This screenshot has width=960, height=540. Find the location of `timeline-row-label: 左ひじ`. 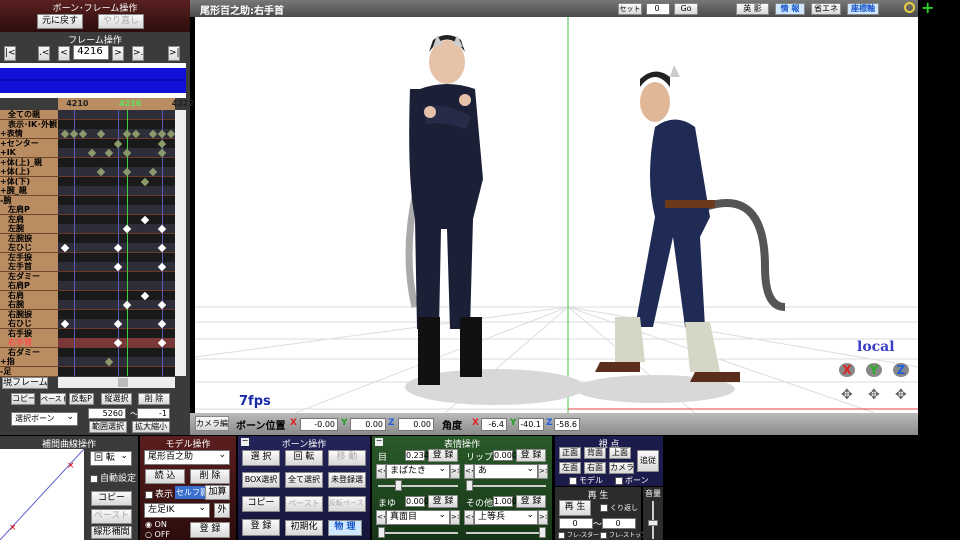

timeline-row-label: 左ひじ is located at coordinates (29, 248).